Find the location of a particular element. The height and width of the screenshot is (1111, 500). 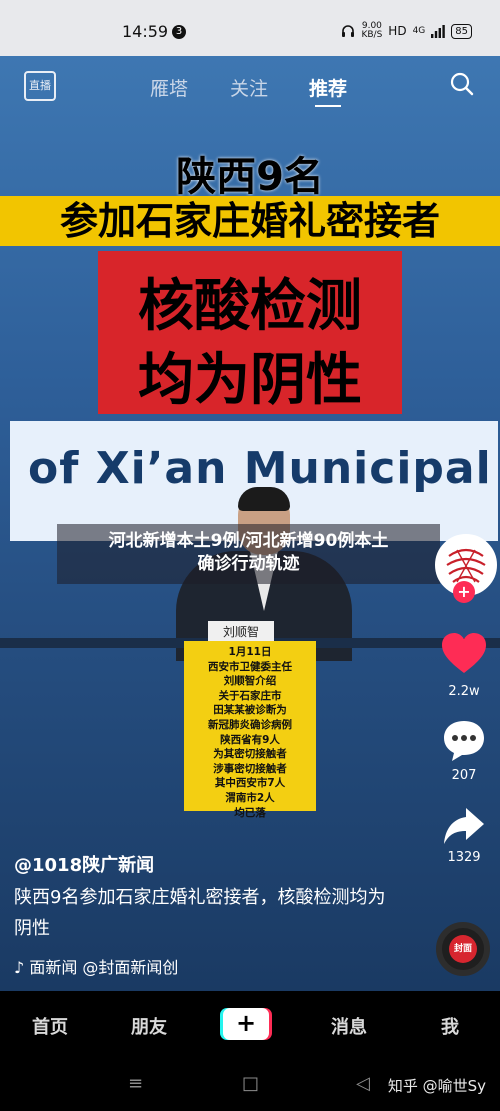

net-speed: 9.00 KB/S is located at coordinates (371, 31).